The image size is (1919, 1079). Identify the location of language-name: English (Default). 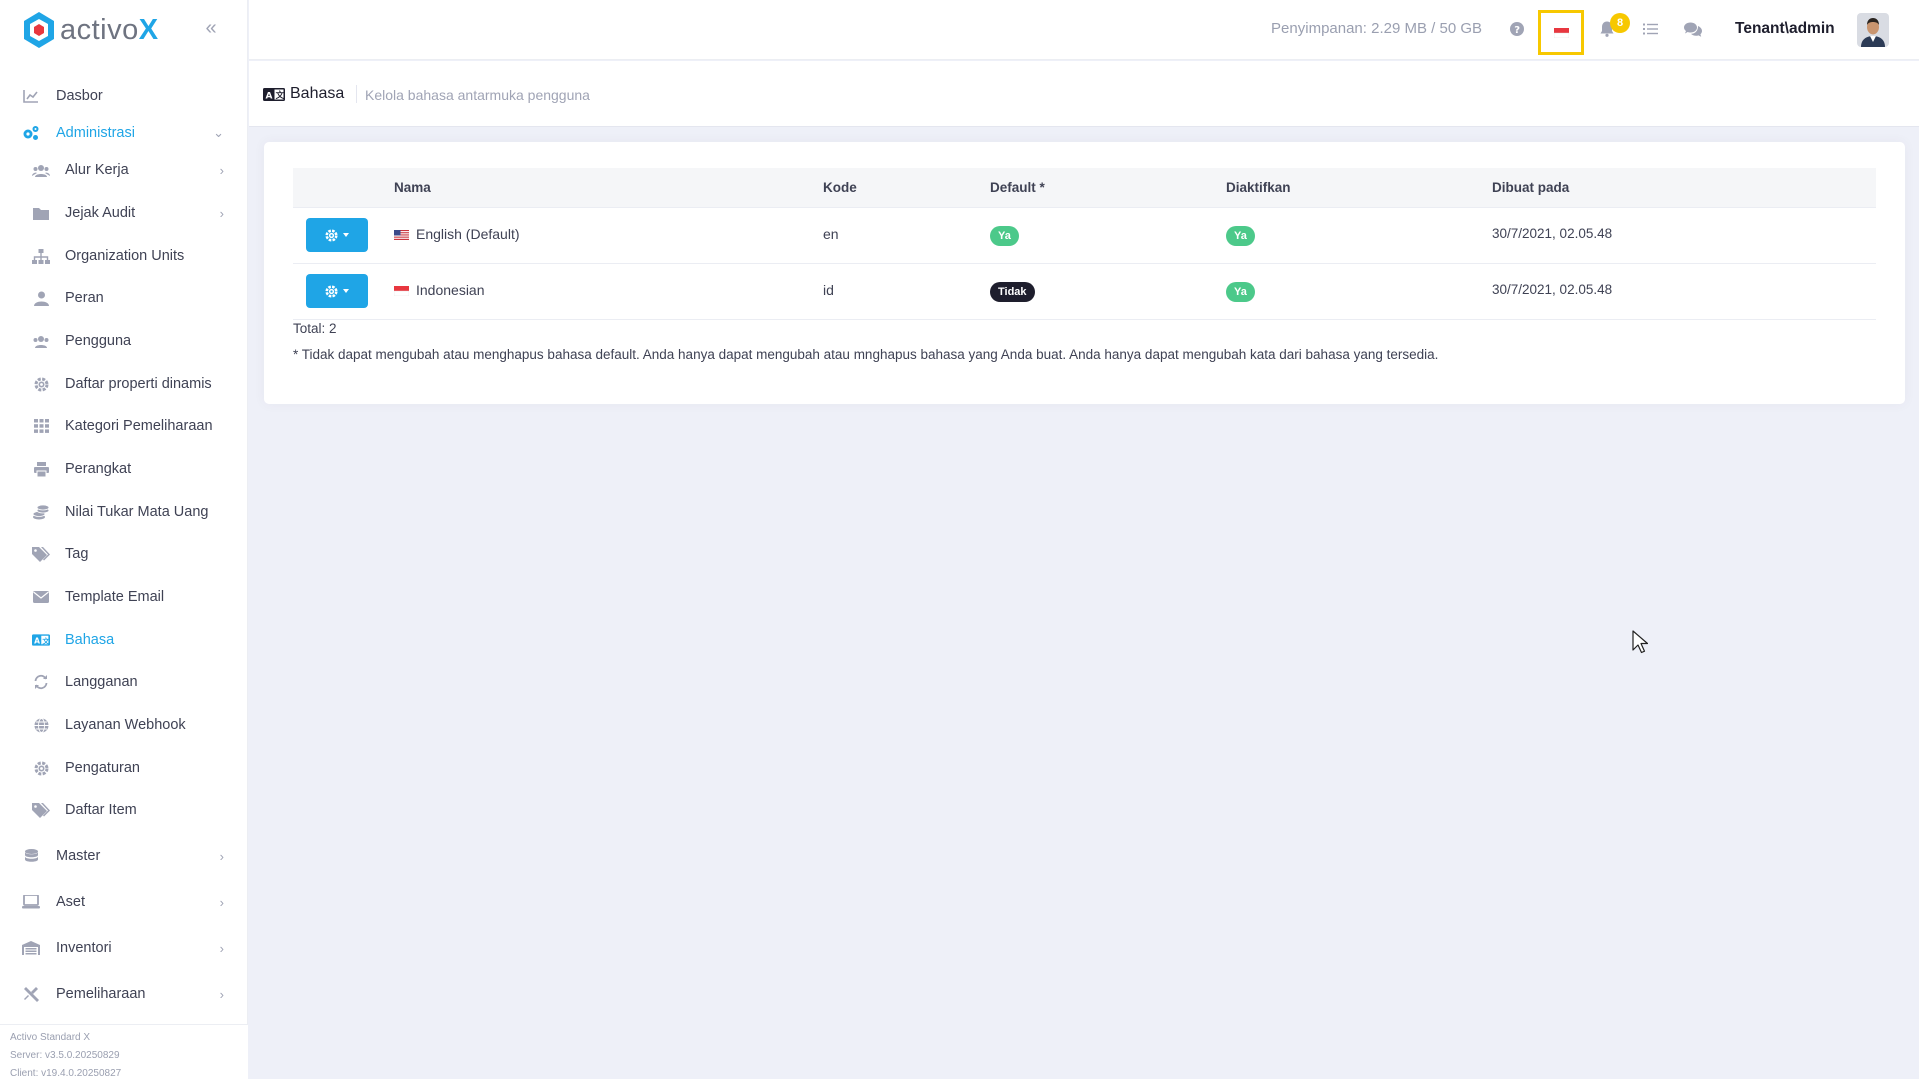
(457, 234).